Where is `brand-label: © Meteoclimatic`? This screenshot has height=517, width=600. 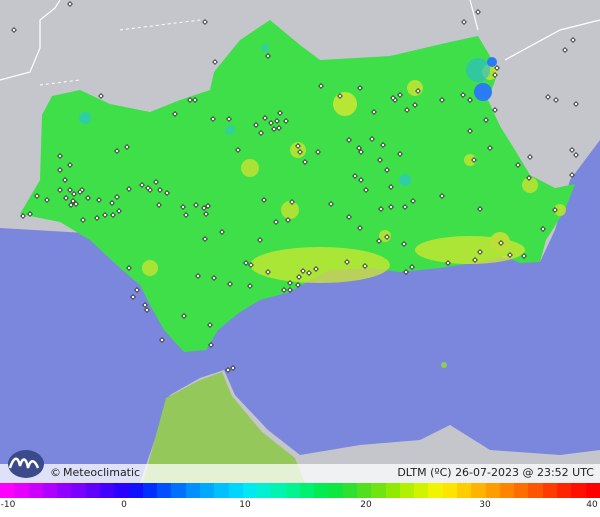 brand-label: © Meteoclimatic is located at coordinates (95, 472).